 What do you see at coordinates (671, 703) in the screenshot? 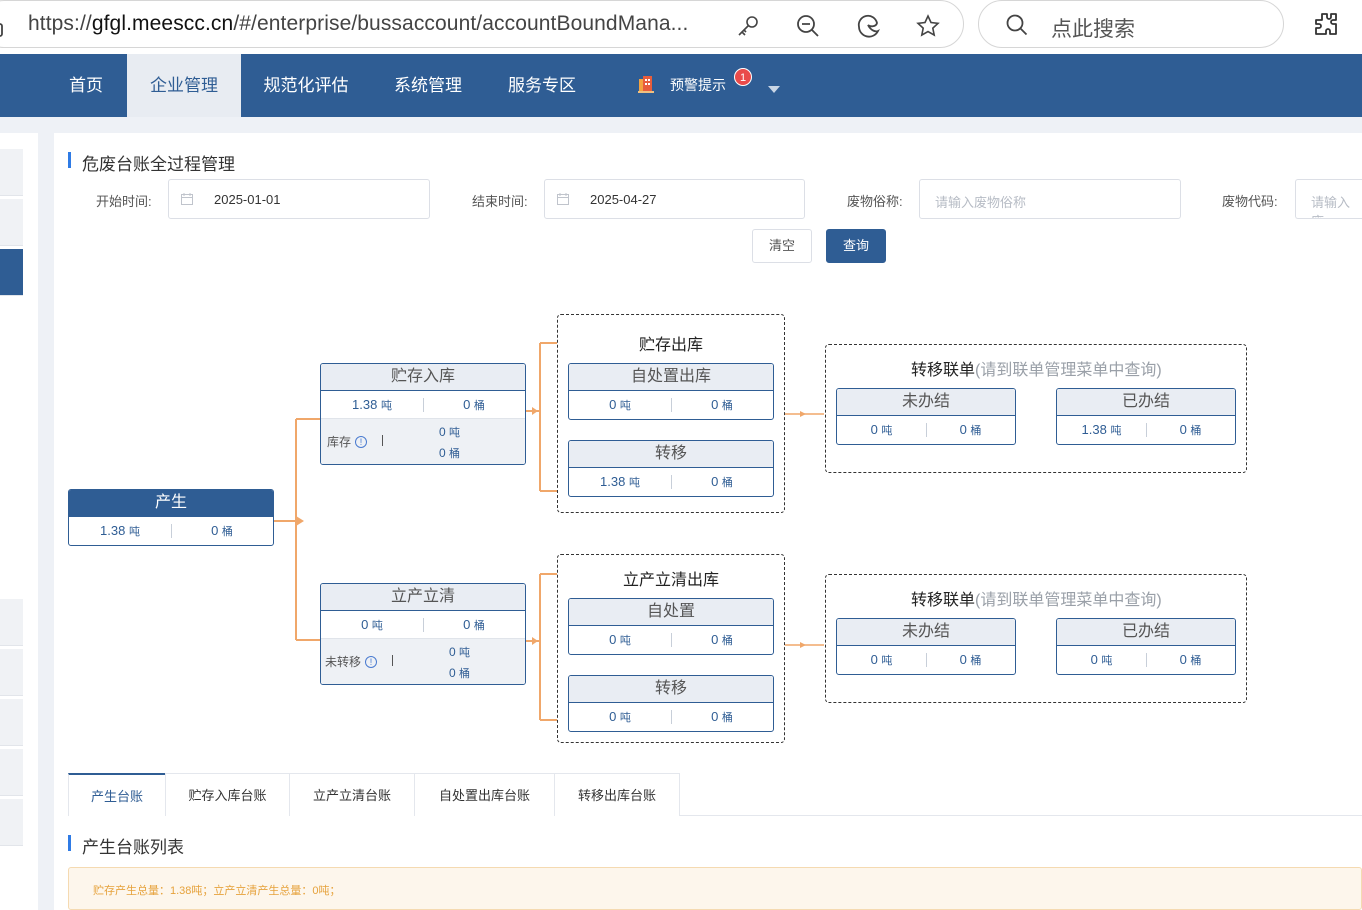
I see `immediate-transfer-node: 转移 0 吨0 桶` at bounding box center [671, 703].